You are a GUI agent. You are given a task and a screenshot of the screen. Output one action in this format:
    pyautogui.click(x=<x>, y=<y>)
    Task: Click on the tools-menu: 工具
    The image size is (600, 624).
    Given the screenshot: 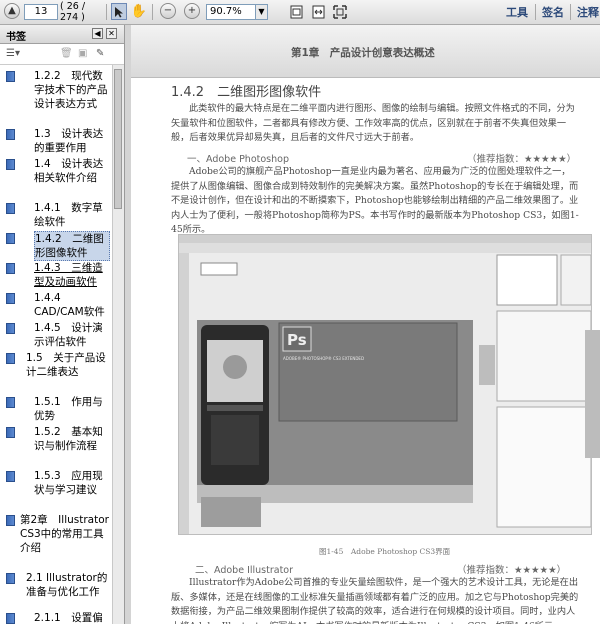 What is the action you would take?
    pyautogui.click(x=517, y=11)
    